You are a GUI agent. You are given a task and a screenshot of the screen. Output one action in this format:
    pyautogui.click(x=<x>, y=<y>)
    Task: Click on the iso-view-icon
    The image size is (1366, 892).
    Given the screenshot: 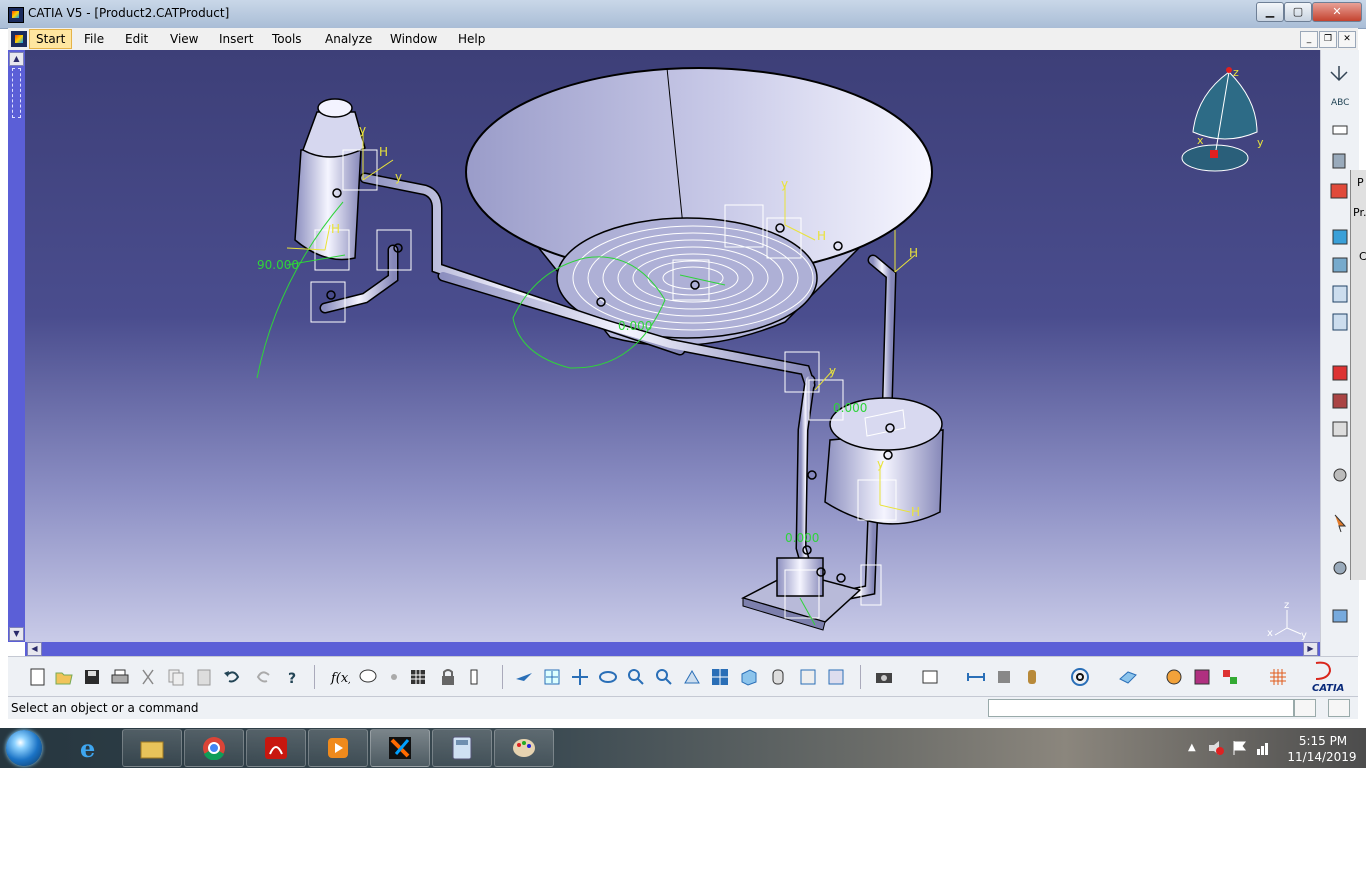 What is the action you would take?
    pyautogui.click(x=748, y=677)
    